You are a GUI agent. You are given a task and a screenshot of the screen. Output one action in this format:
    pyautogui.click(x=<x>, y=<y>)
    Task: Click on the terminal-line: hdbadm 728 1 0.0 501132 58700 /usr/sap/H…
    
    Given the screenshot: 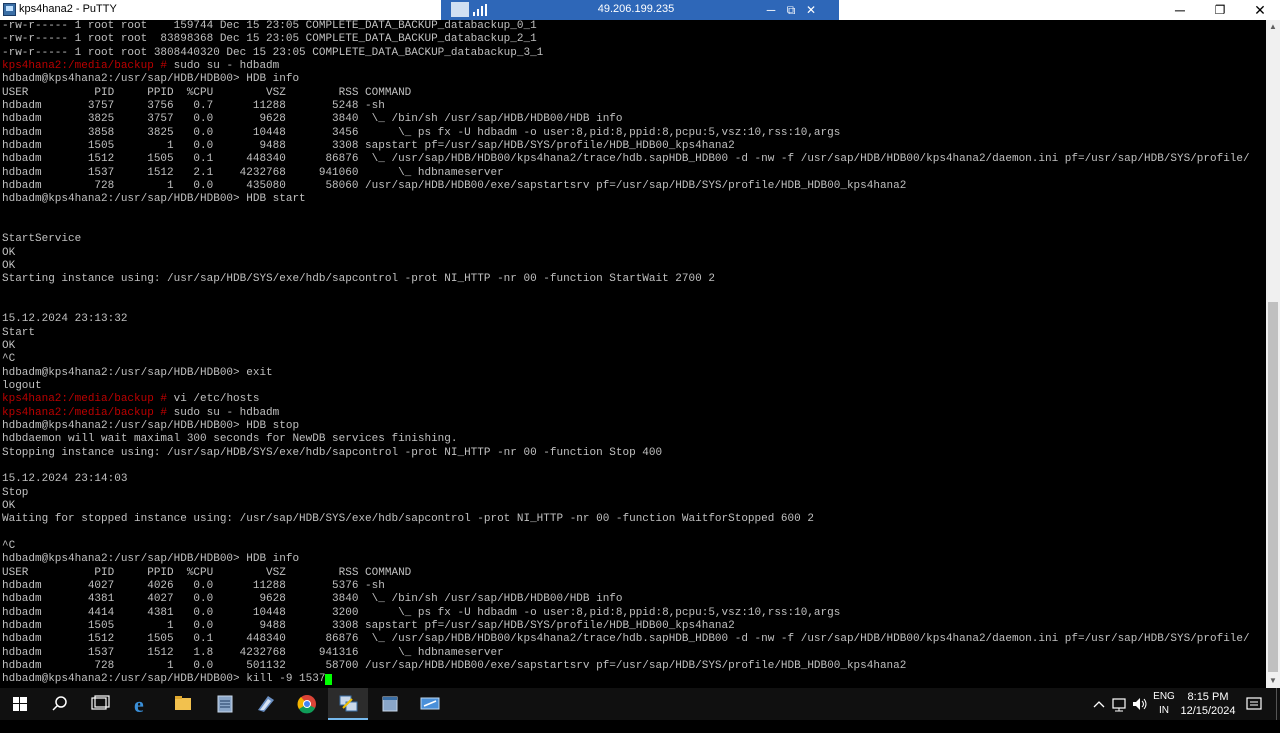 What is the action you would take?
    pyautogui.click(x=454, y=666)
    